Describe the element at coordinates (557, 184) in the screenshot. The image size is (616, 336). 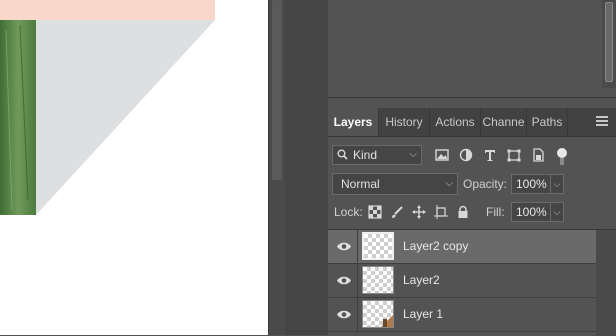
I see `opacity-slider-toggle: ⌵` at that location.